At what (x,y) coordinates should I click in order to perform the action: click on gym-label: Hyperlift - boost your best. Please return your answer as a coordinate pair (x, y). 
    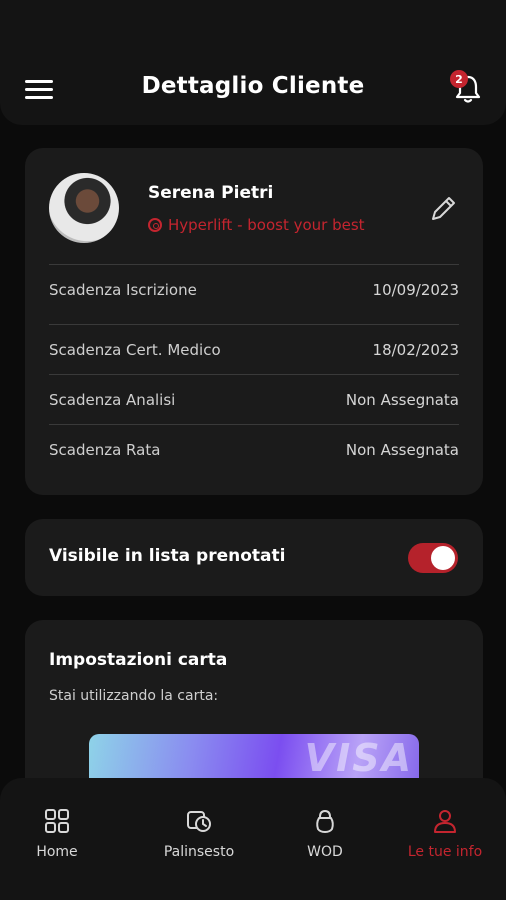
    Looking at the image, I should click on (266, 225).